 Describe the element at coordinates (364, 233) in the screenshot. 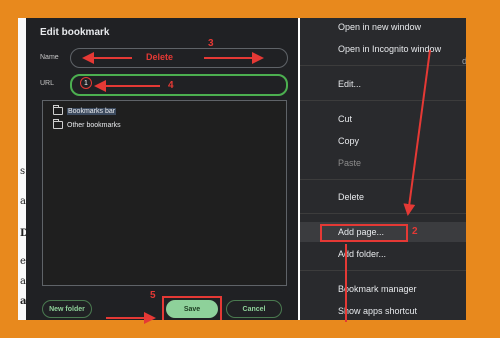

I see `annotation-add-page-highlight` at that location.